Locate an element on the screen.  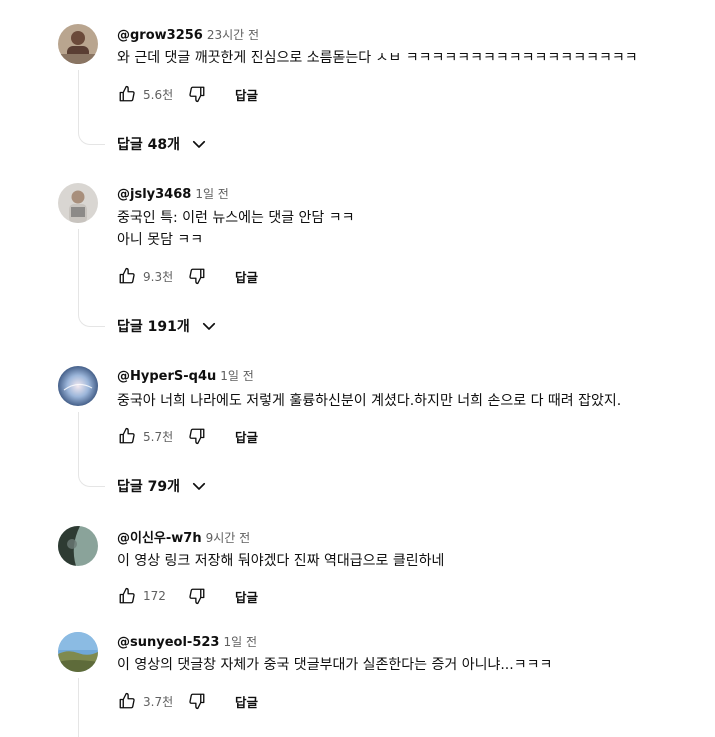
comment-actions: 9.3천 답글 is located at coordinates (187, 276).